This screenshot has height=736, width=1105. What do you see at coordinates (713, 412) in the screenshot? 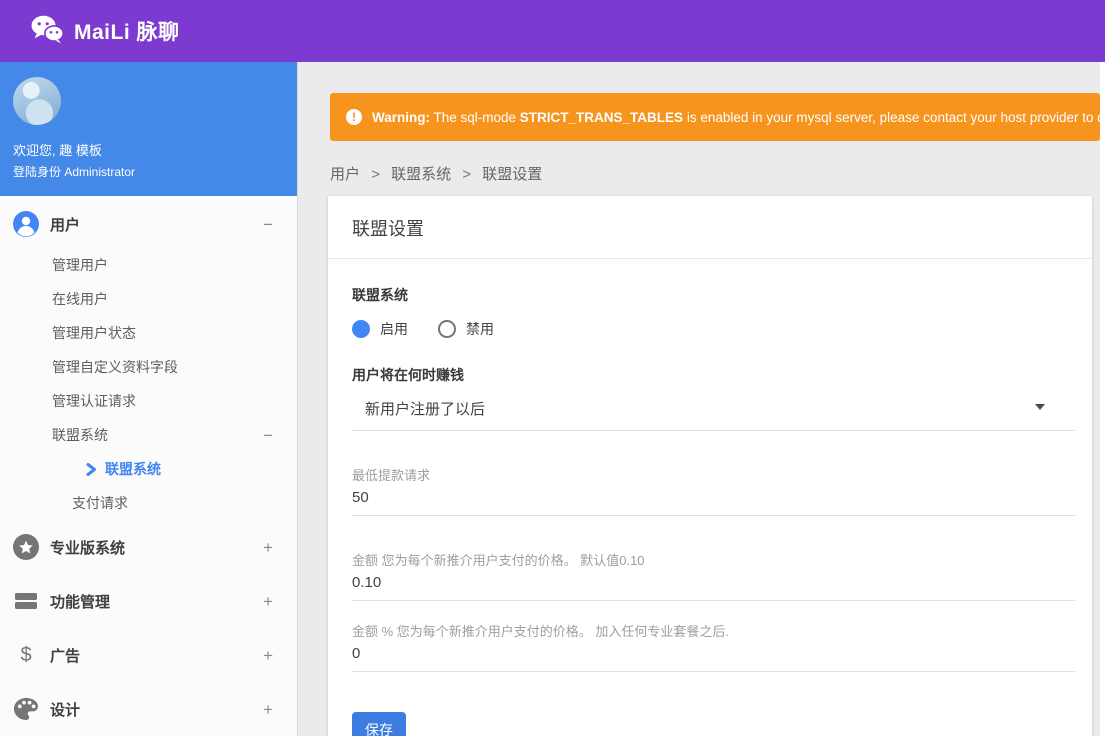
I see `earn-timing-select: 新用户注册了以后` at bounding box center [713, 412].